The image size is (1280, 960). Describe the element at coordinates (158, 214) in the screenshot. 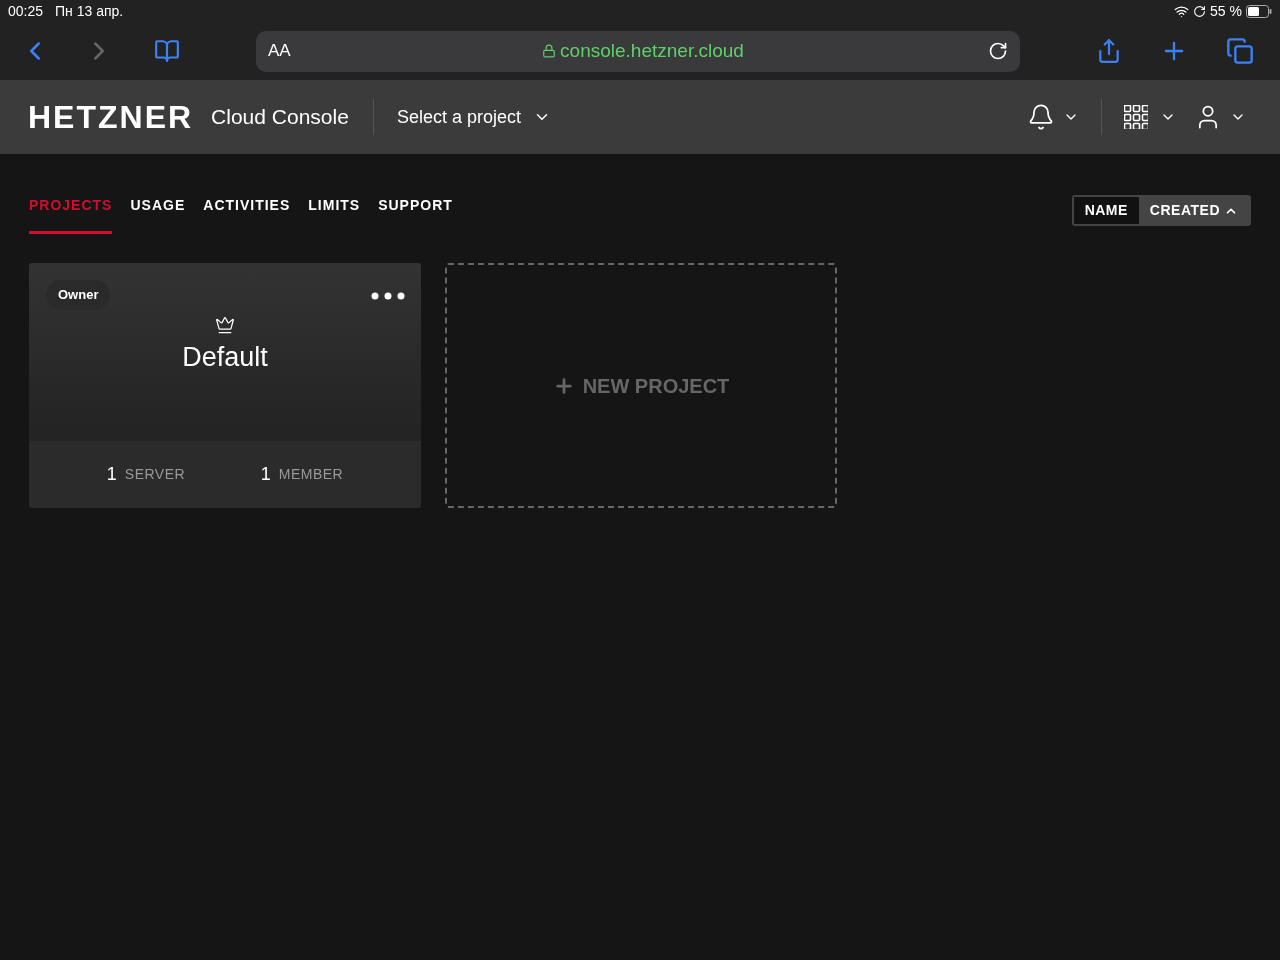

I see `nav-tab: USAGE` at that location.